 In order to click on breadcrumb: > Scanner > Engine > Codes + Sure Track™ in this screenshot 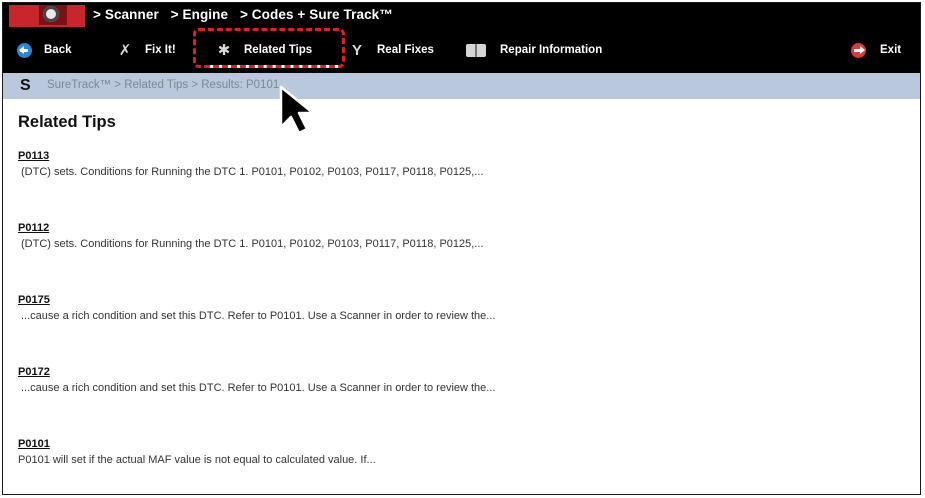, I will do `click(247, 14)`.